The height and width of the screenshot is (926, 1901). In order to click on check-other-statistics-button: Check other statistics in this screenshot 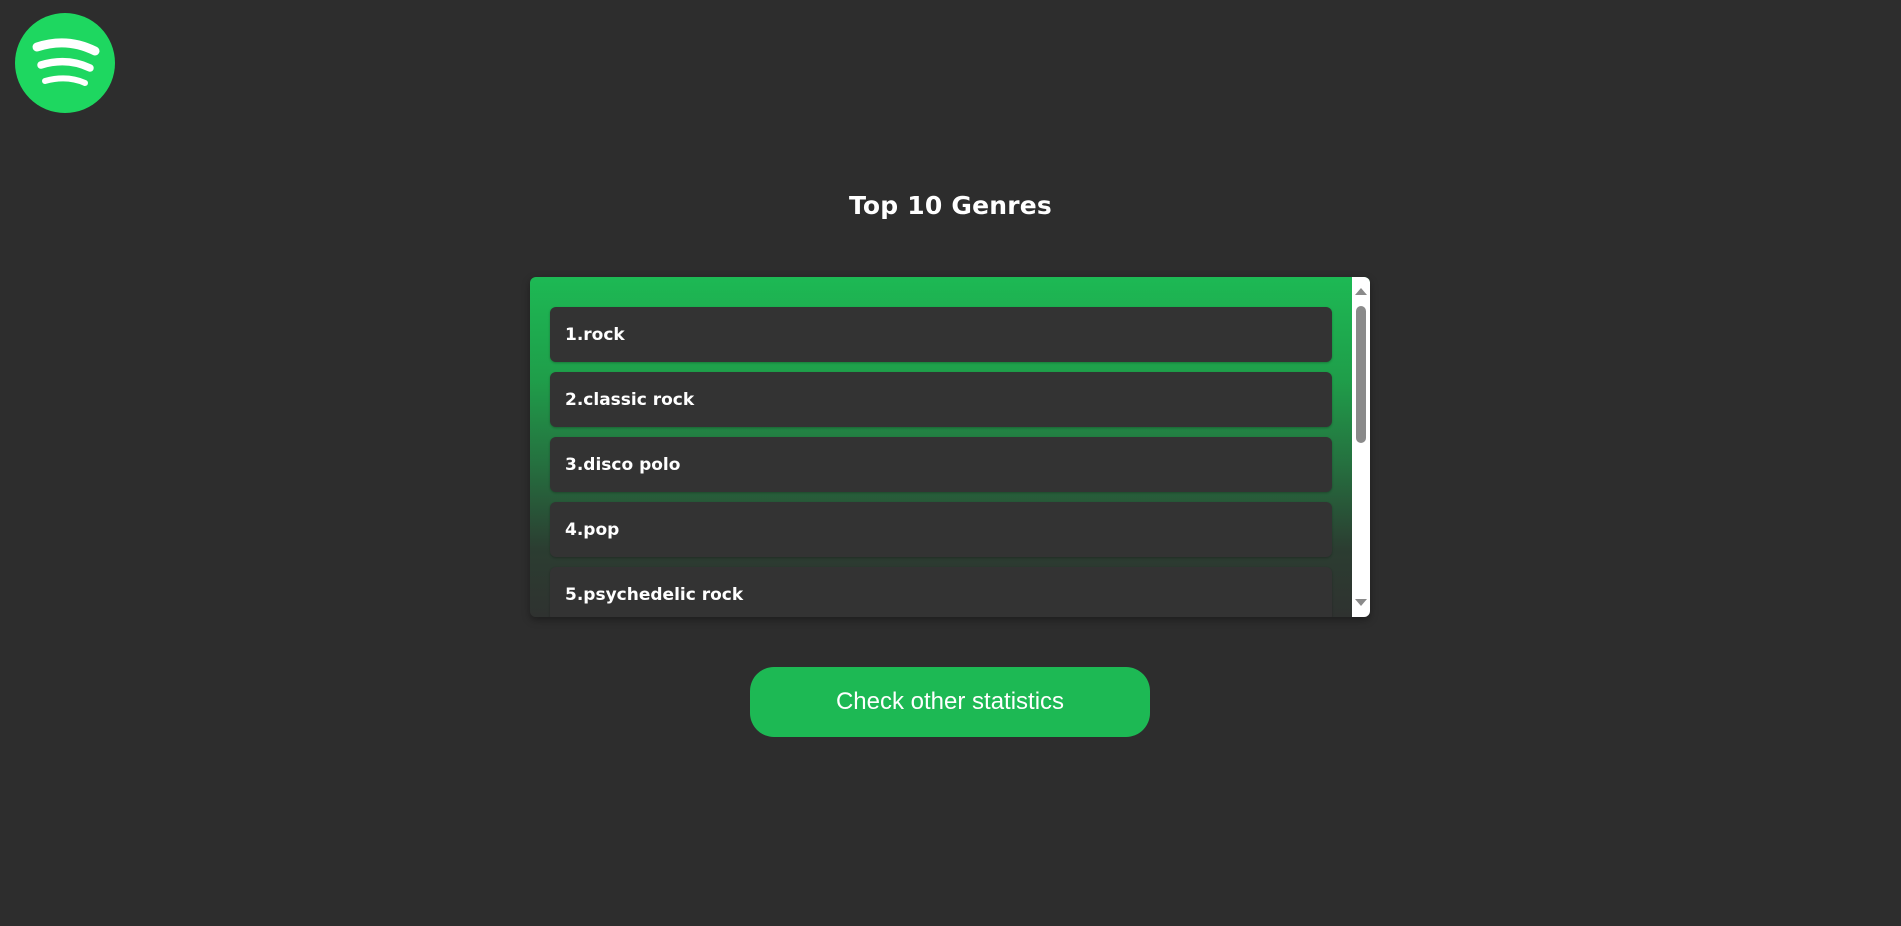, I will do `click(950, 702)`.